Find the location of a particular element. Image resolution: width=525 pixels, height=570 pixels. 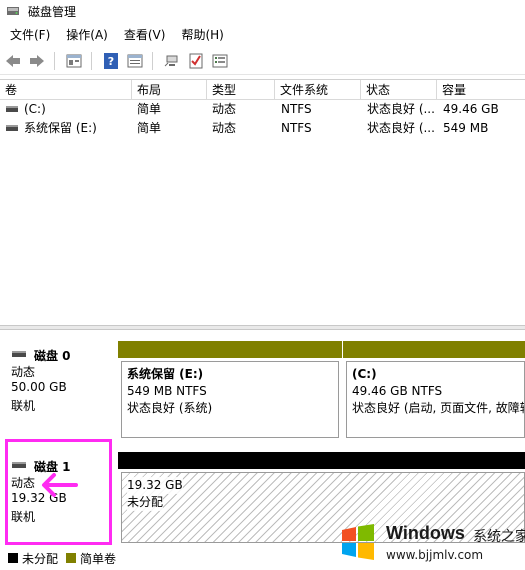

partition-status: 状态良好 (启动, 页面文件, 故障转 is located at coordinates (438, 408).